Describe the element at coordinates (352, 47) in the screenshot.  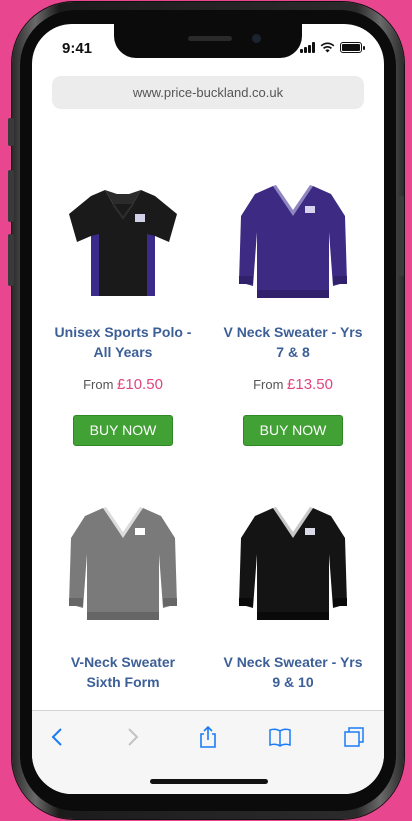
I see `battery-icon` at that location.